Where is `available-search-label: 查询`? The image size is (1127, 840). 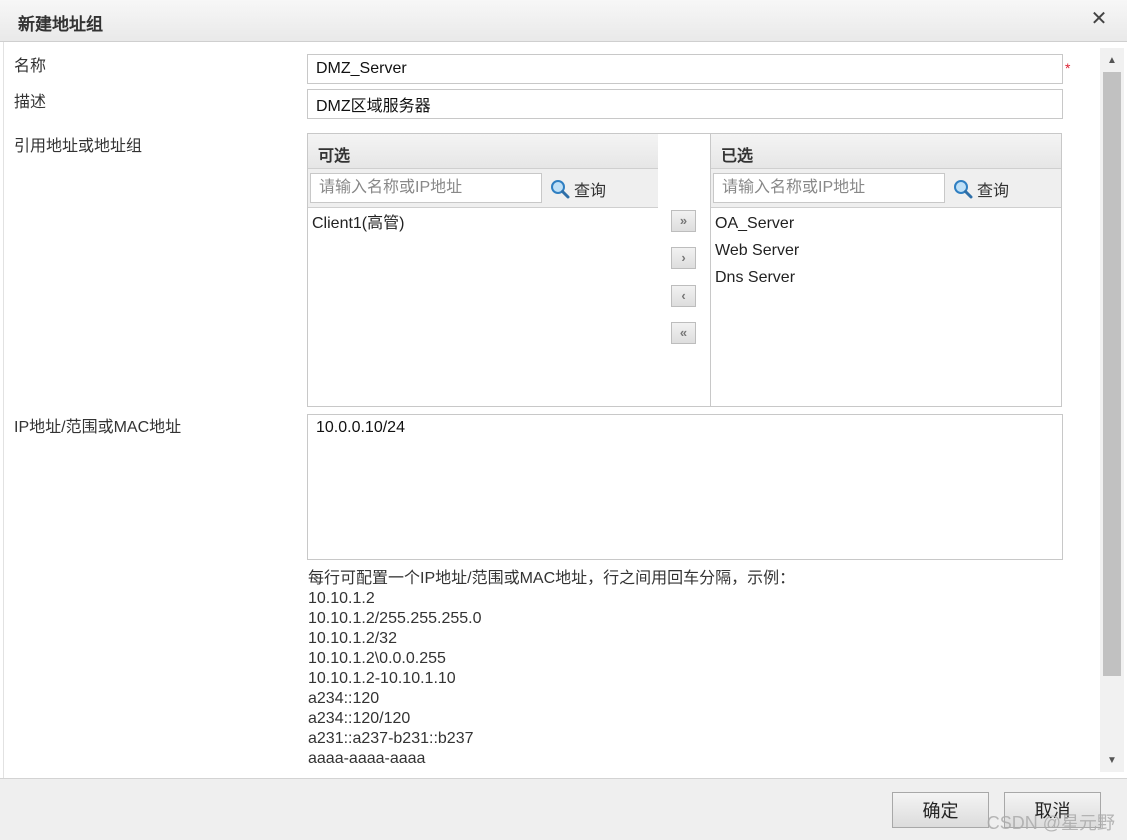 available-search-label: 查询 is located at coordinates (590, 191).